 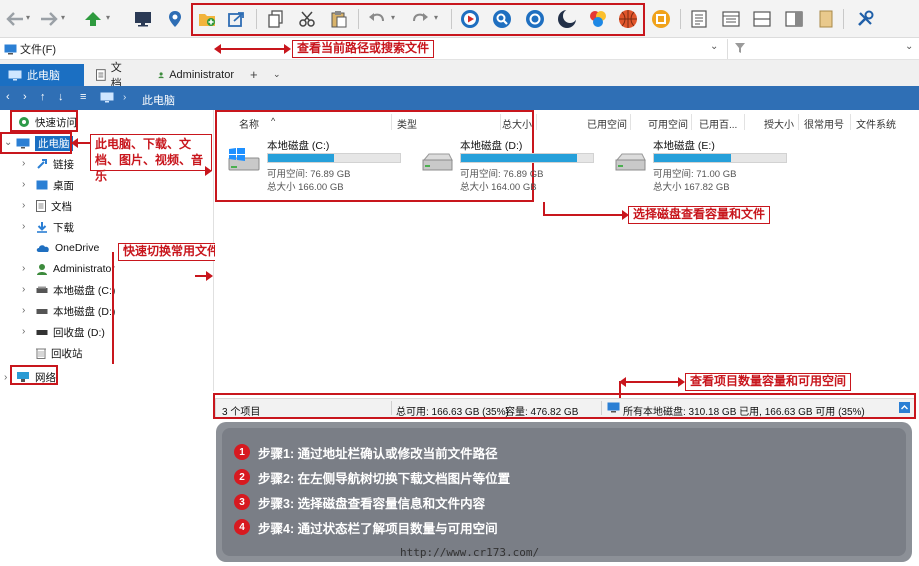 I want to click on tab-label: 此电脑, so click(x=43, y=76).